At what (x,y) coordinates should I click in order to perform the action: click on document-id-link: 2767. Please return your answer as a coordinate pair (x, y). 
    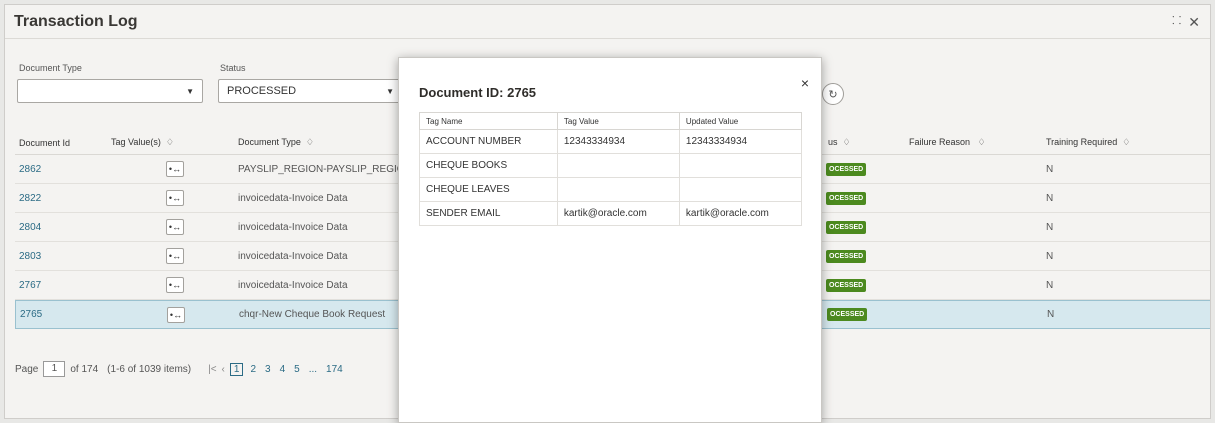
    Looking at the image, I should click on (30, 285).